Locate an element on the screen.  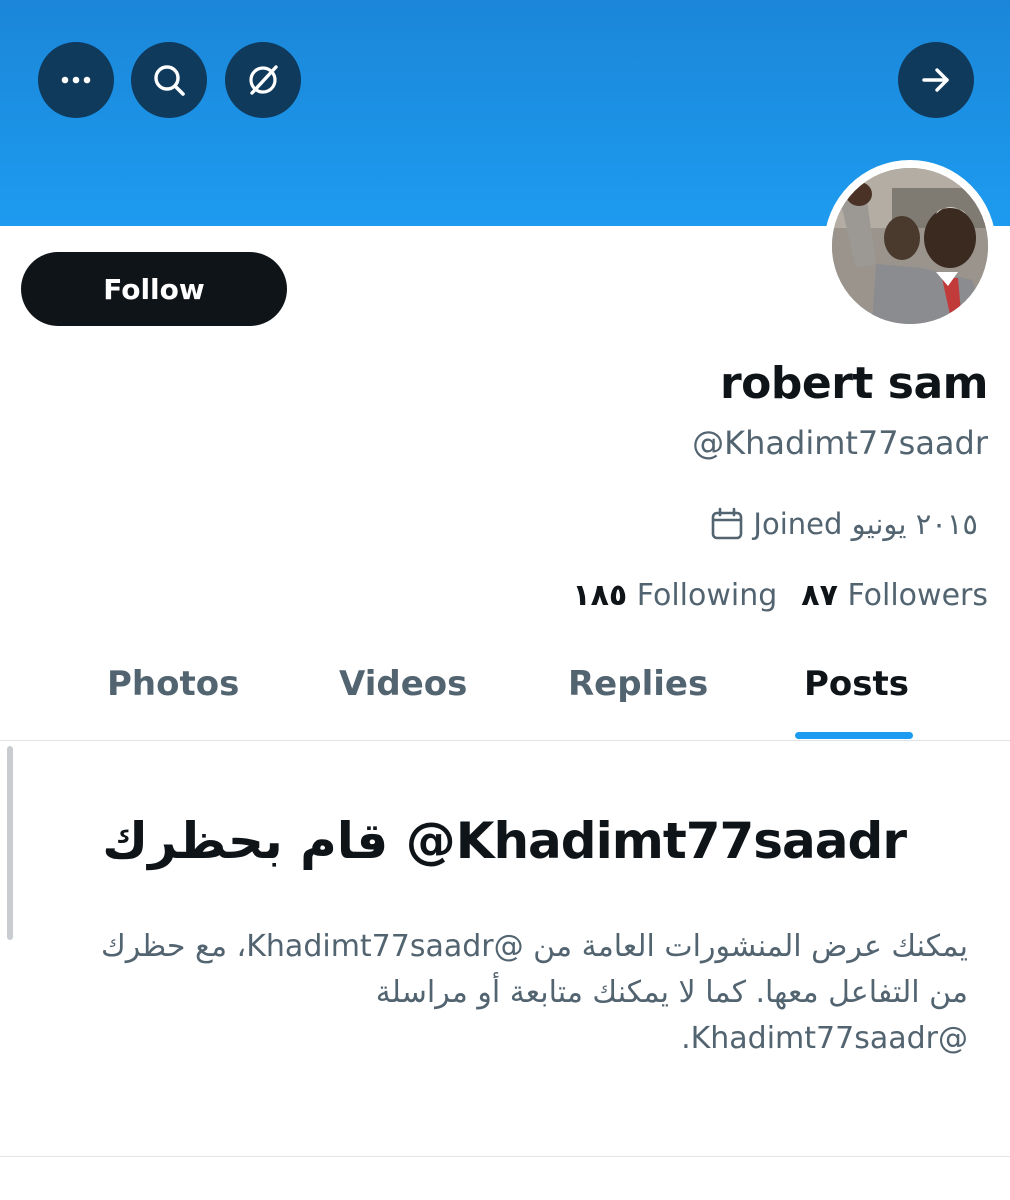
followers-stat: ٨٧ Followers is located at coordinates (894, 595).